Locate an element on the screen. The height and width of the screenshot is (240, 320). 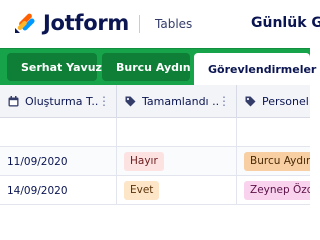
status-badge: Evet is located at coordinates (142, 190).